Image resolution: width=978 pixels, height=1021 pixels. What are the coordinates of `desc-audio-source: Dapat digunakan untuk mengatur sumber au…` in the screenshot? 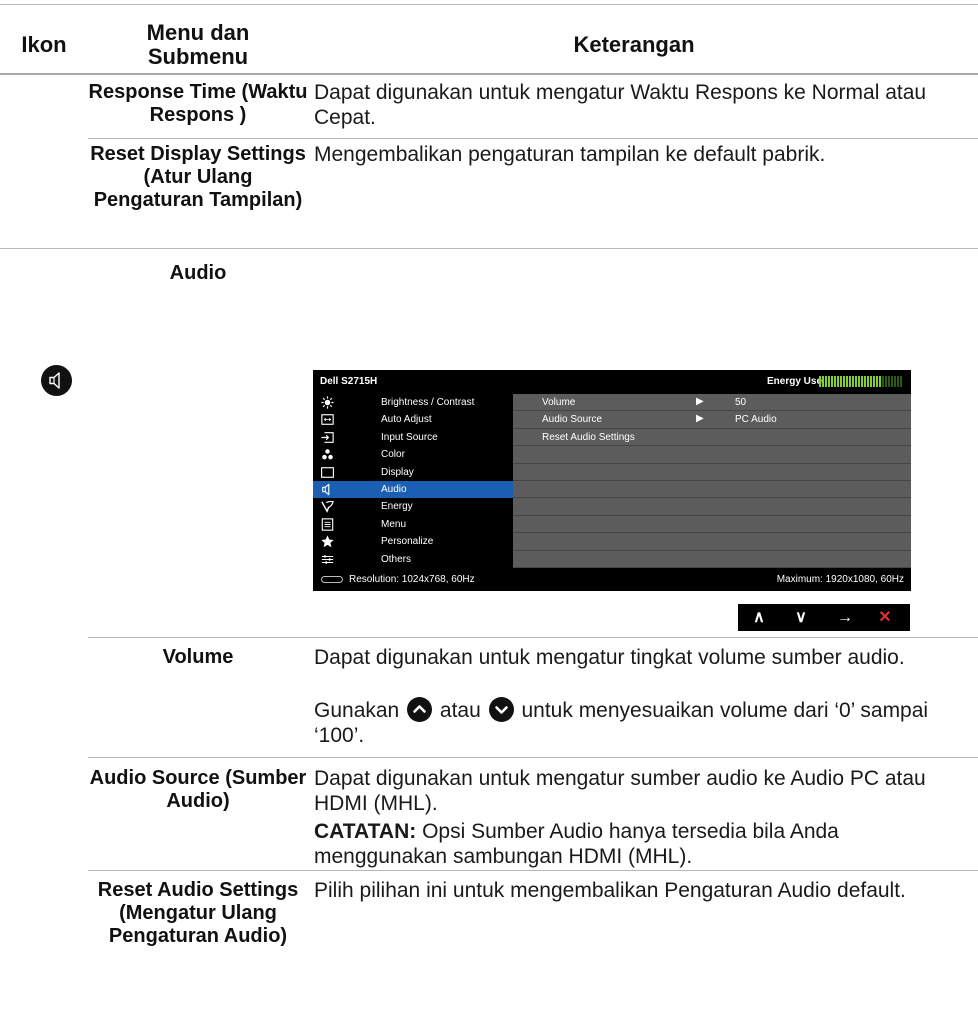 It's located at (620, 791).